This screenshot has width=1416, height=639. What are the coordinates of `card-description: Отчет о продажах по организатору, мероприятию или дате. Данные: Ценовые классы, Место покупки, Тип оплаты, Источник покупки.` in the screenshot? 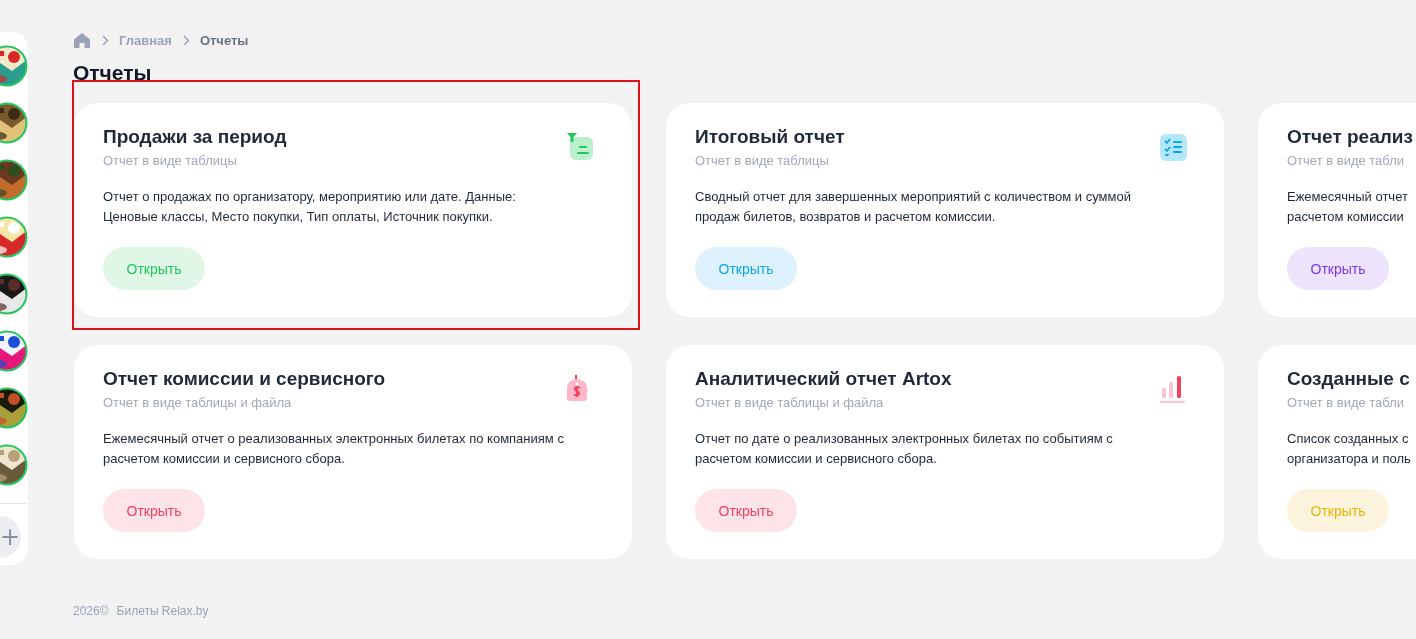 It's located at (309, 207).